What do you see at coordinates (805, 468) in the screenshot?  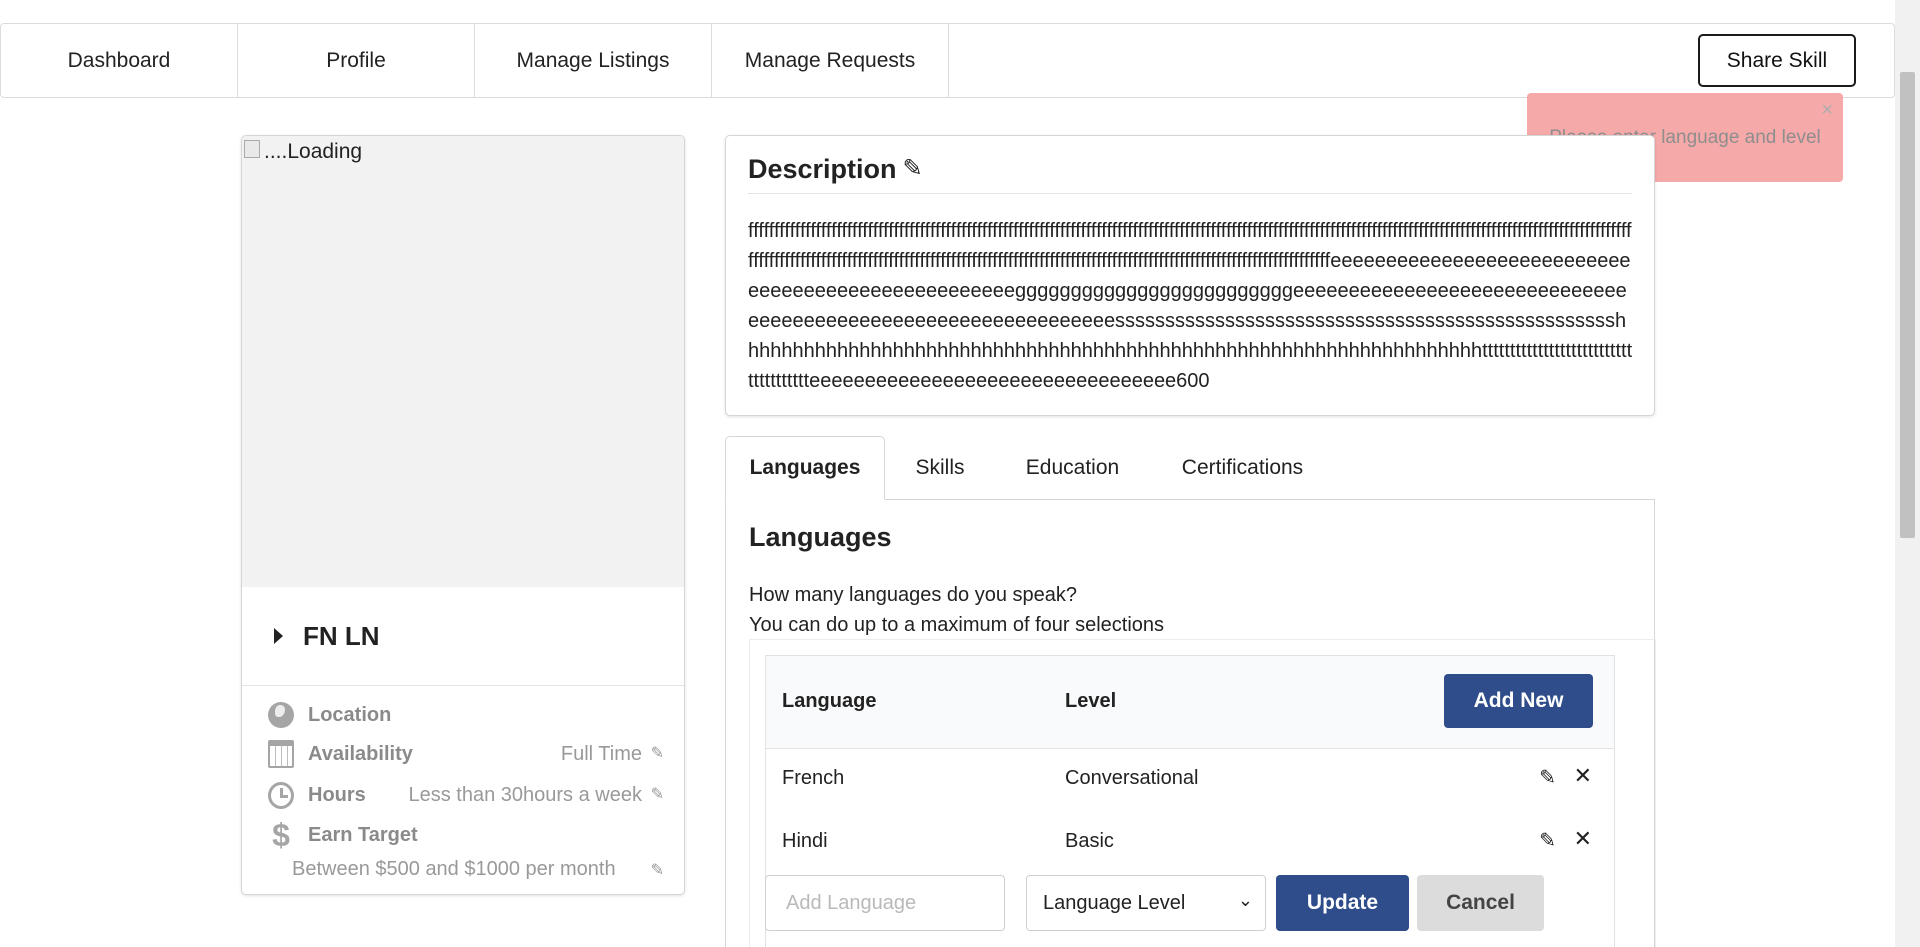 I see `tab-languages: Languages` at bounding box center [805, 468].